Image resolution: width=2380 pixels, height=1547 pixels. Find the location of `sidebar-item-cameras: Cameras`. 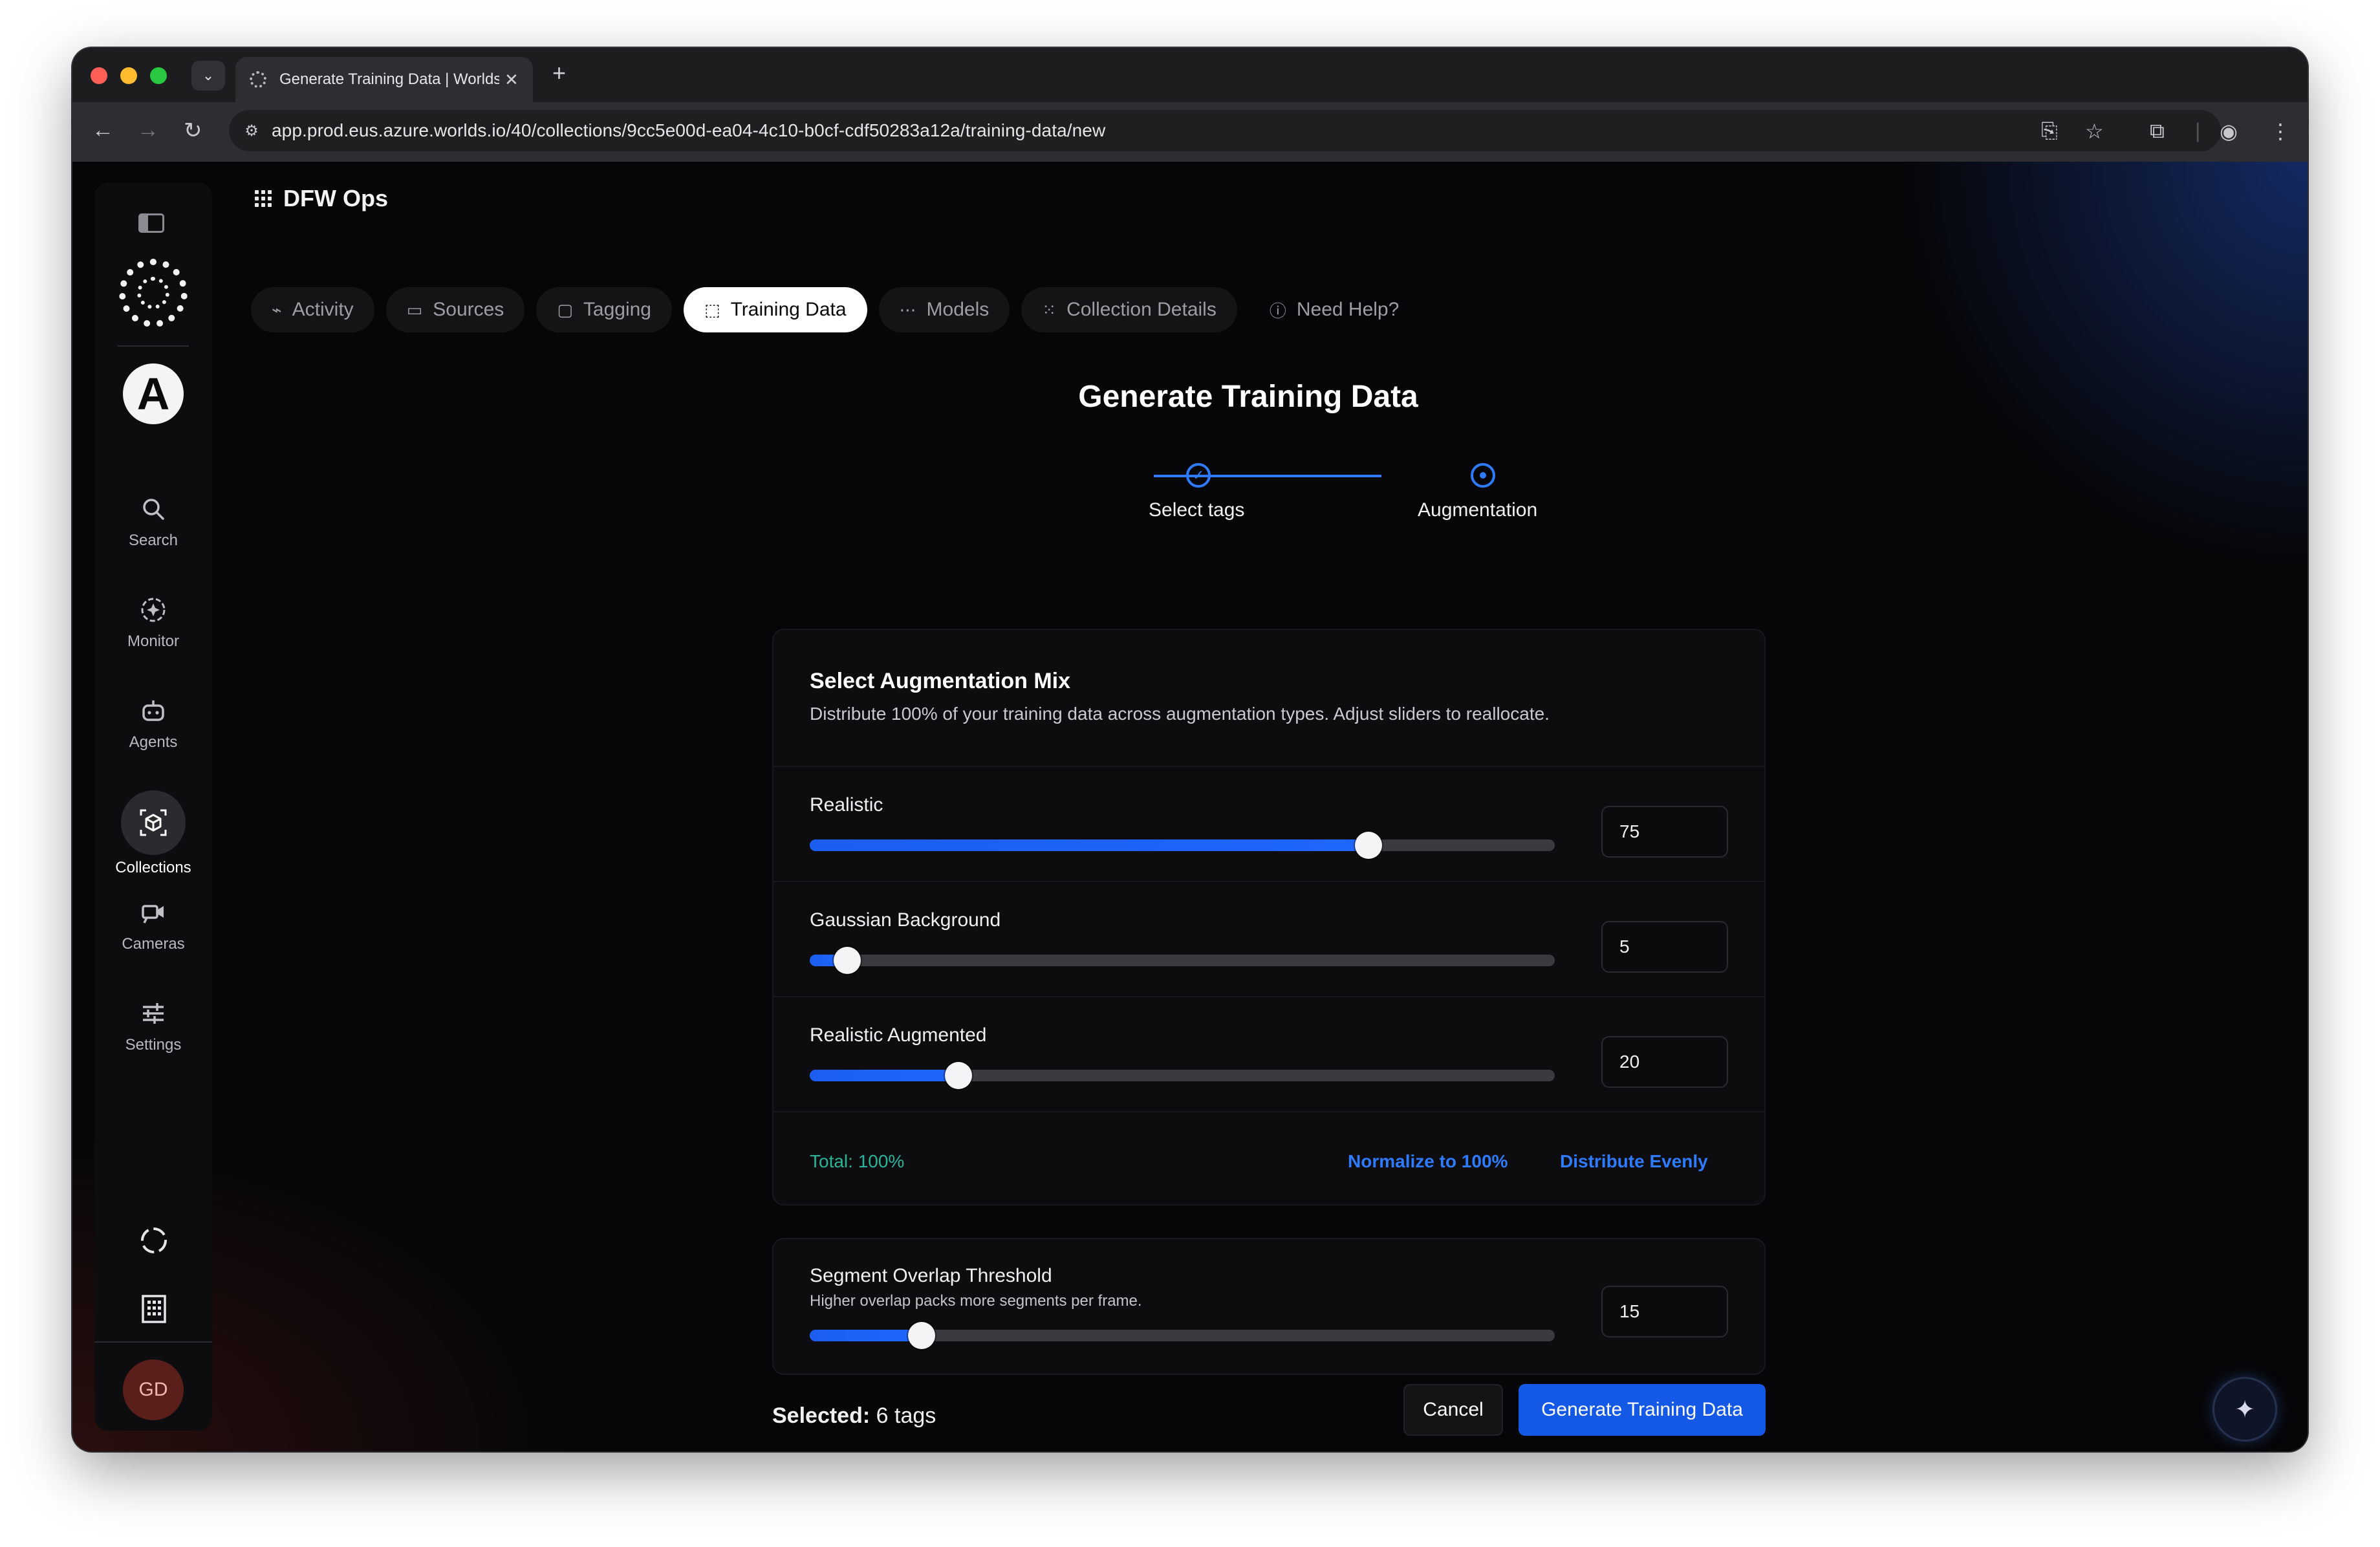

sidebar-item-cameras: Cameras is located at coordinates (153, 923).